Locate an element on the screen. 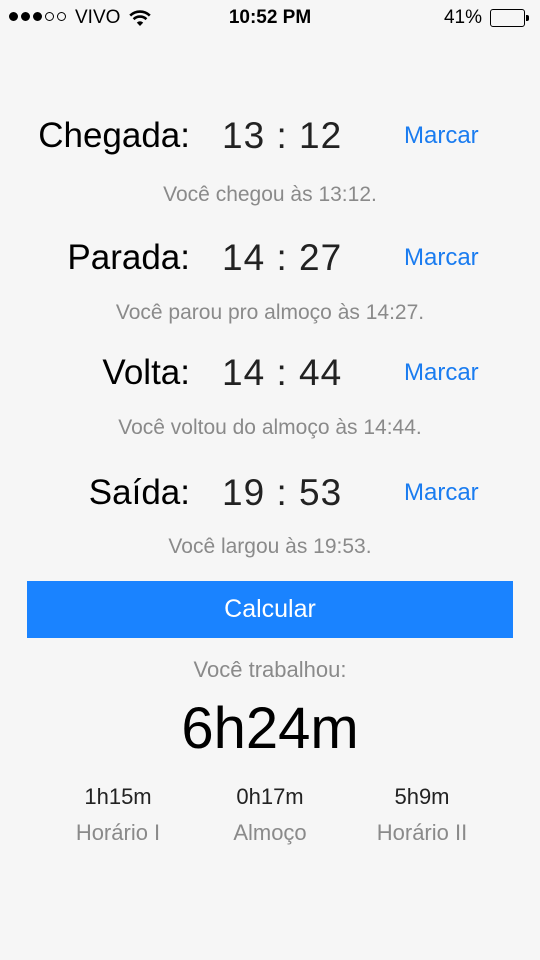 Image resolution: width=540 pixels, height=960 pixels. marcar-button-saida: Marcar is located at coordinates (441, 493).